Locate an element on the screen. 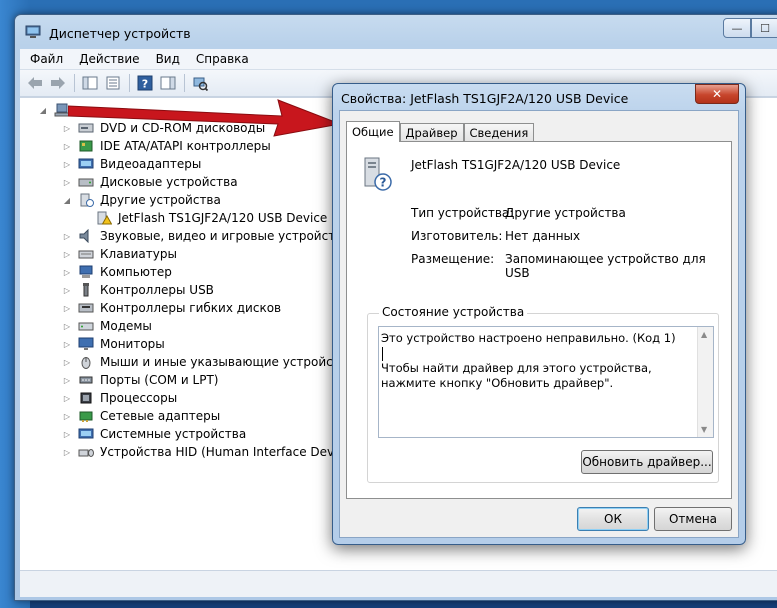 Image resolution: width=777 pixels, height=608 pixels. forward-button is located at coordinates (58, 83).